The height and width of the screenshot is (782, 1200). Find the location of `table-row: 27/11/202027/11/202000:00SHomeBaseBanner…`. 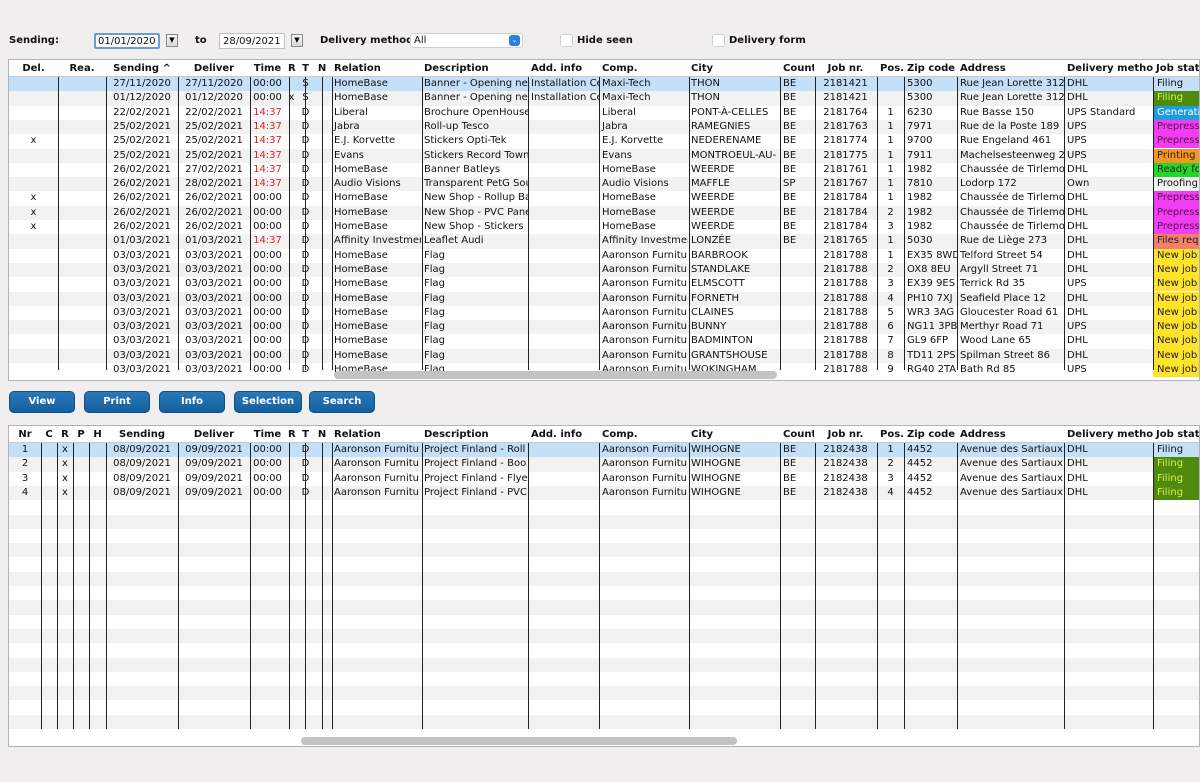

table-row: 27/11/202027/11/202000:00SHomeBaseBanner… is located at coordinates (604, 84).